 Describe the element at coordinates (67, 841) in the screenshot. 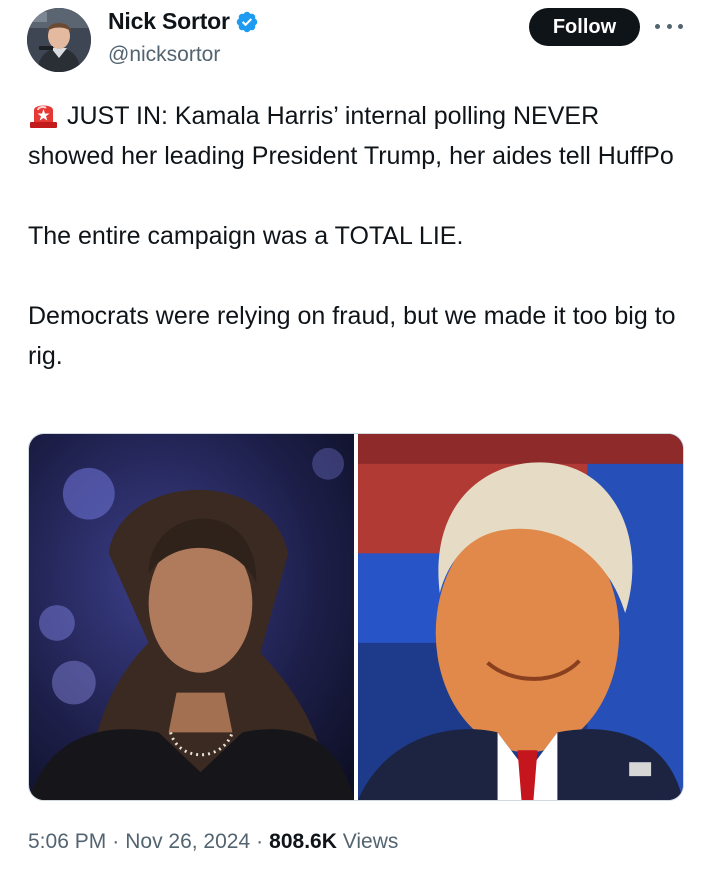

I see `tweet-time: 5:06 PM` at that location.